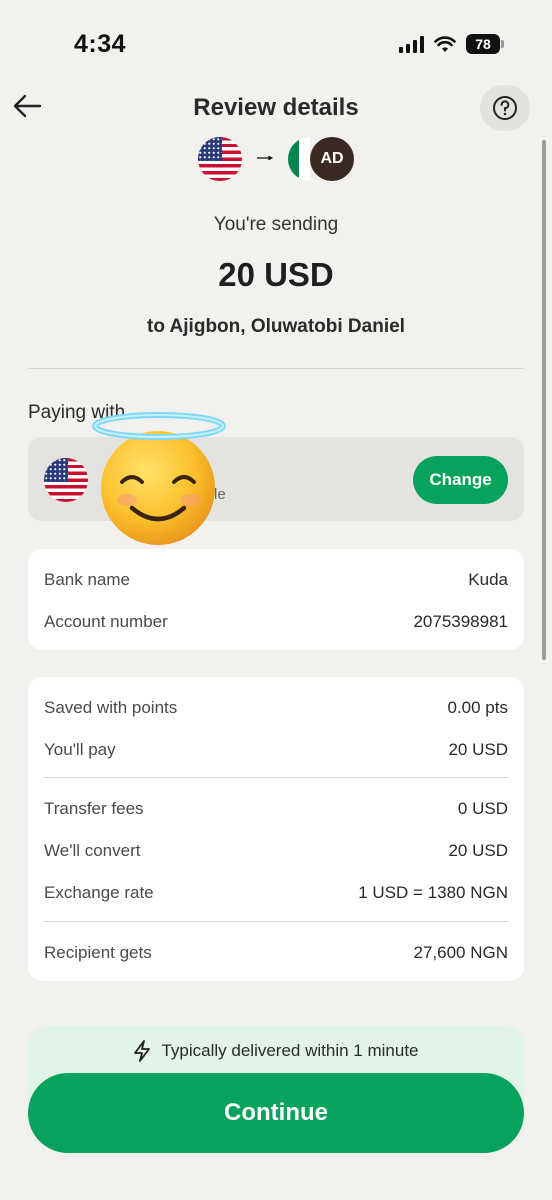  I want to click on saved-points-row: Saved with points 0.00 pts, so click(276, 708).